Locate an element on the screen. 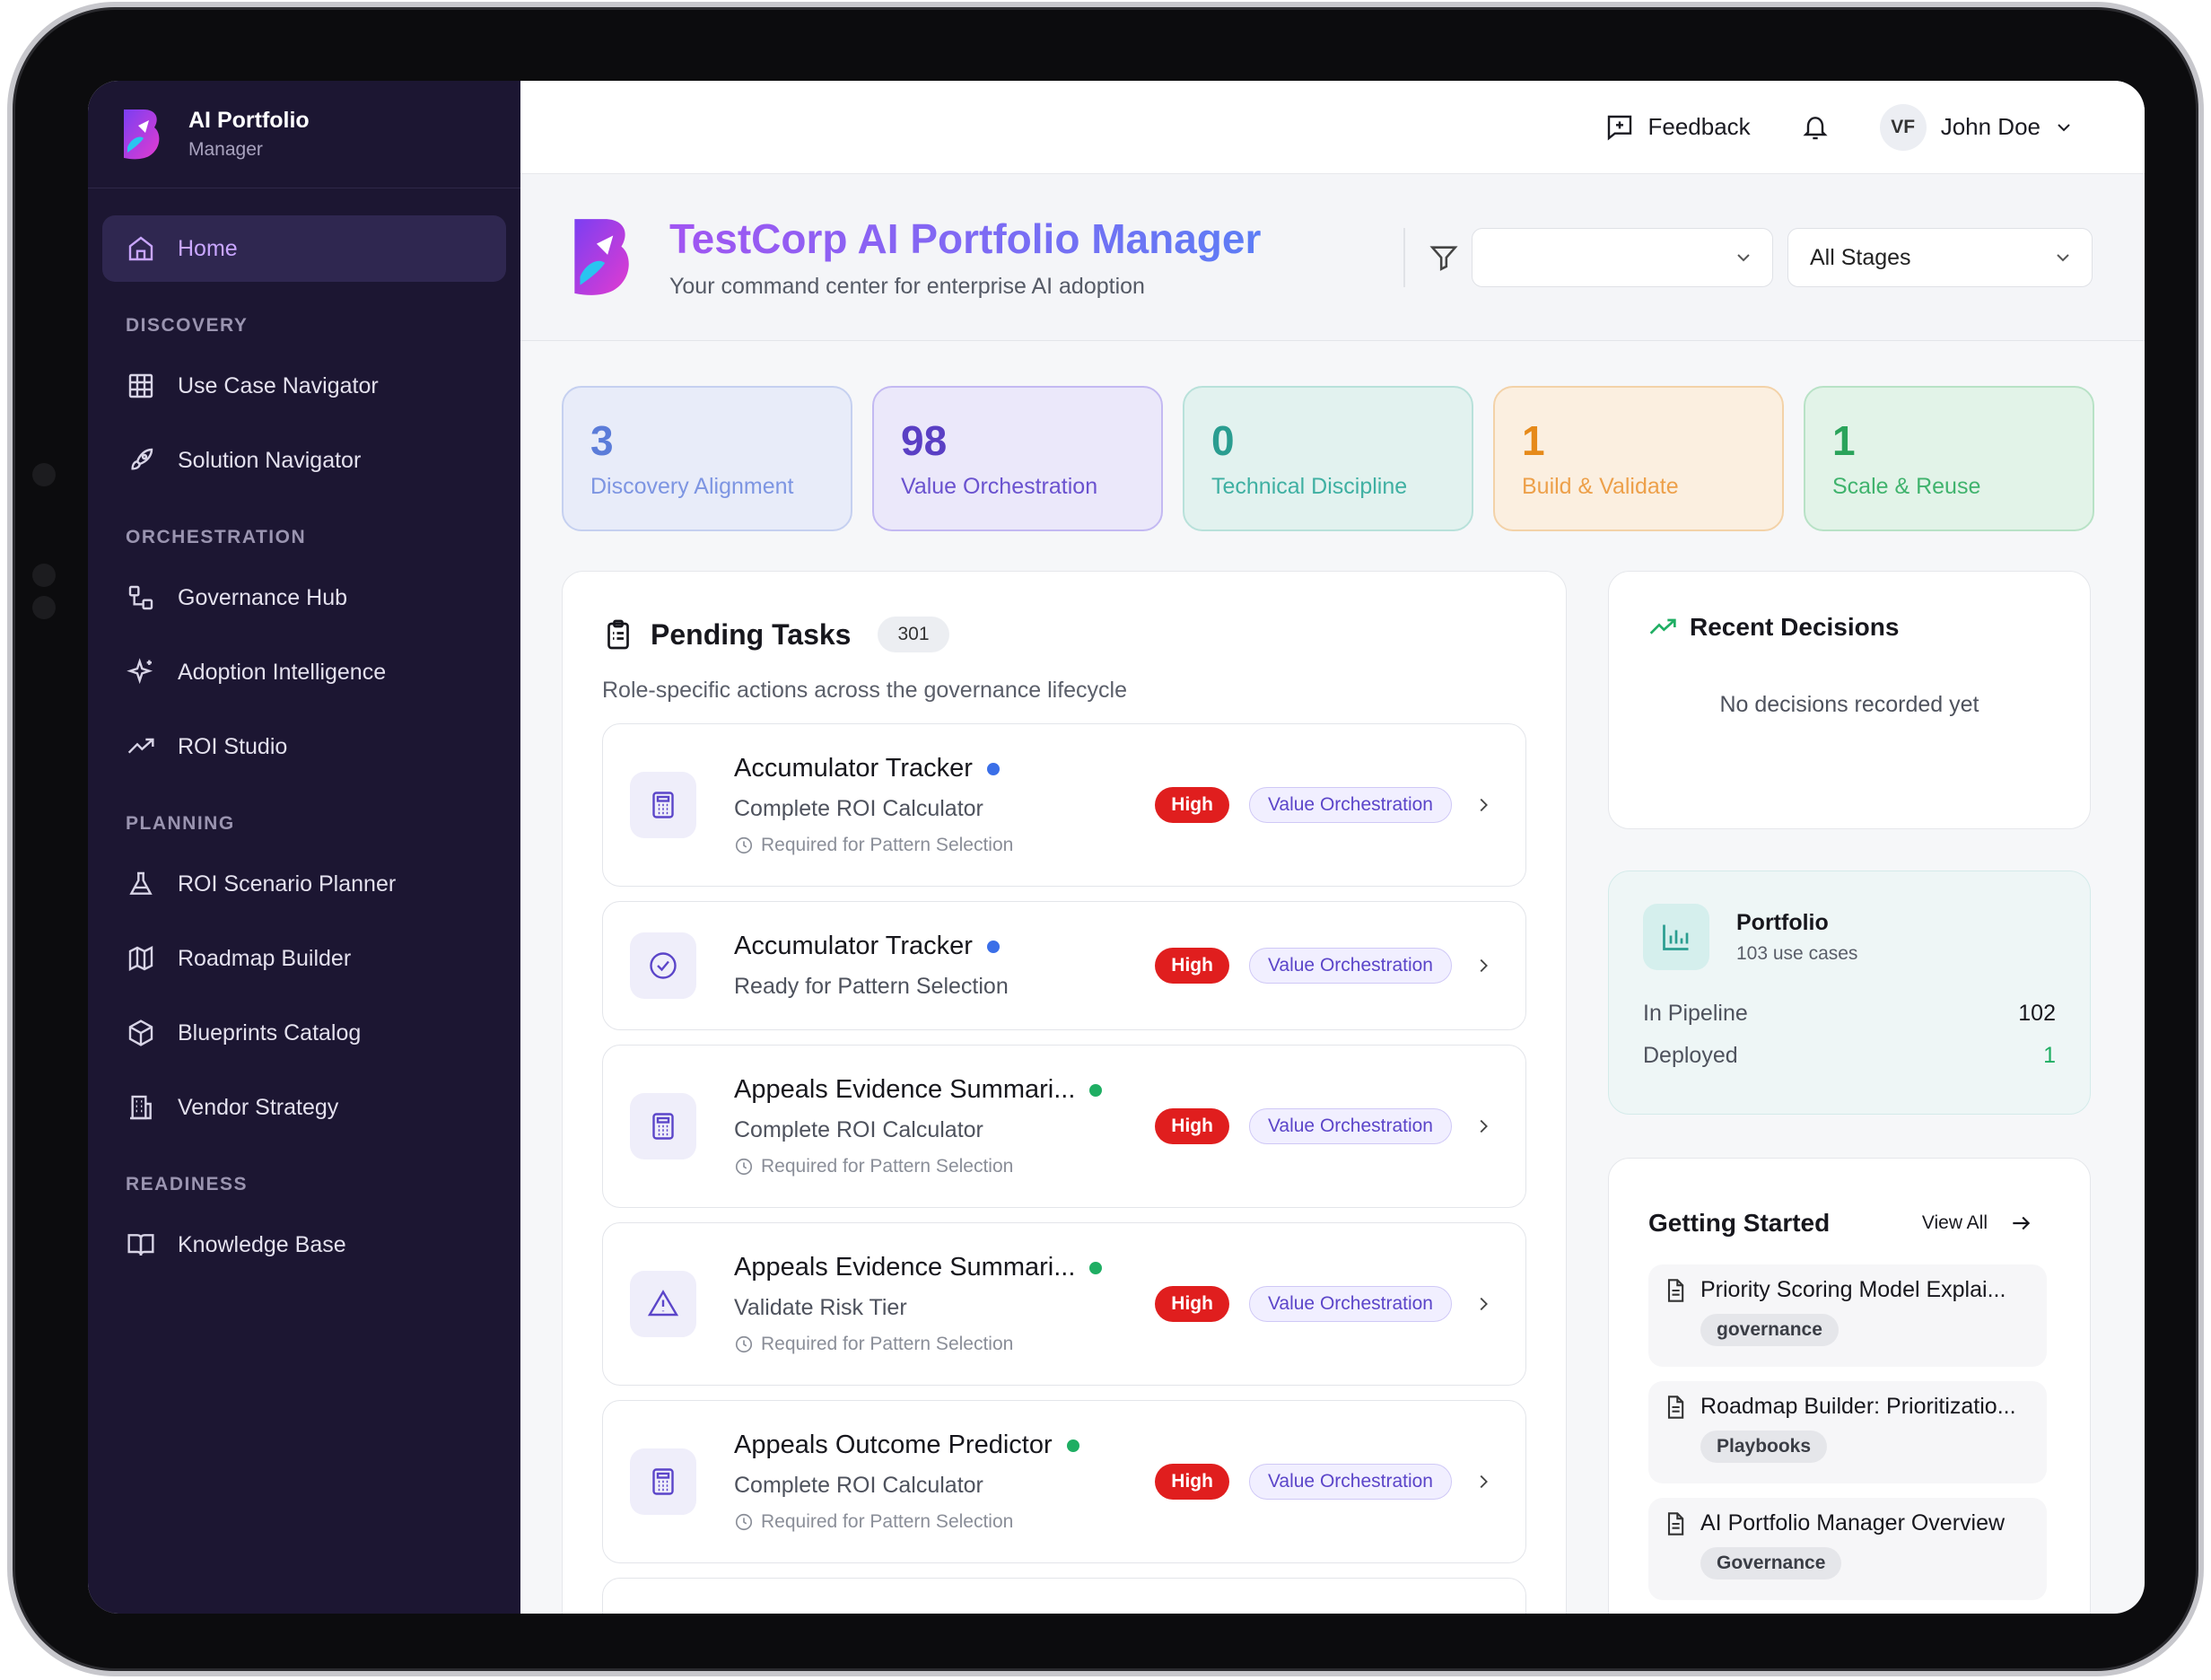  doc-title: AI Portfolio Manager Overview is located at coordinates (1853, 1523).